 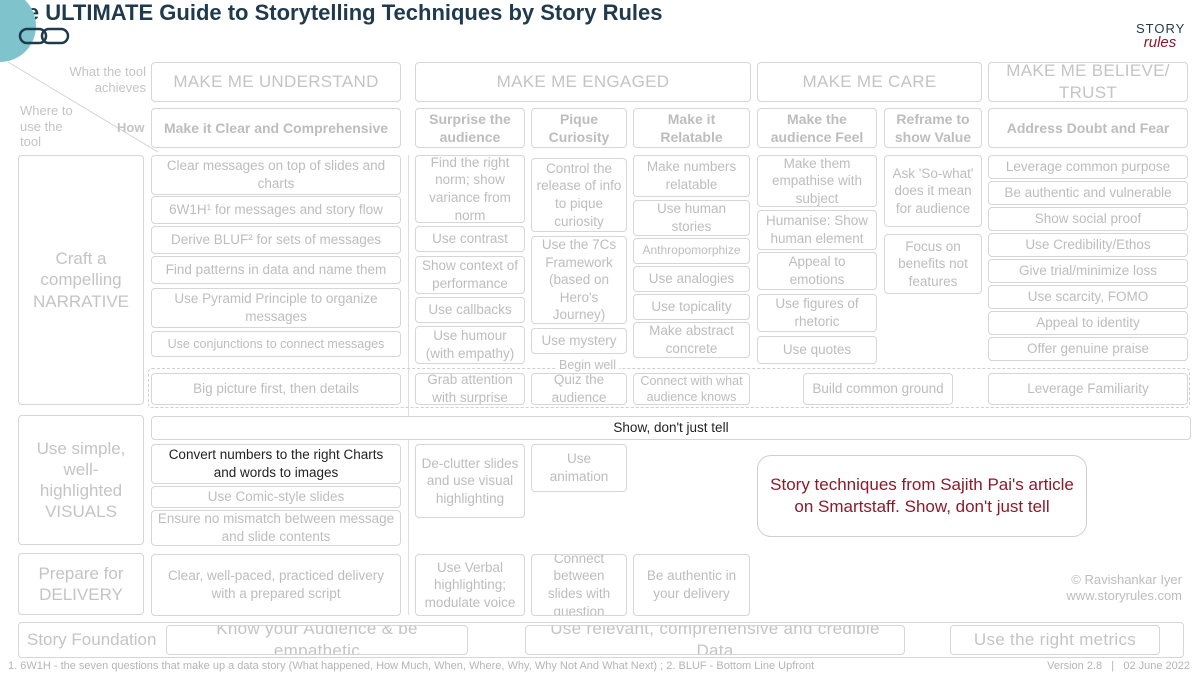 What do you see at coordinates (1160, 42) in the screenshot?
I see `logo-line-2: rules` at bounding box center [1160, 42].